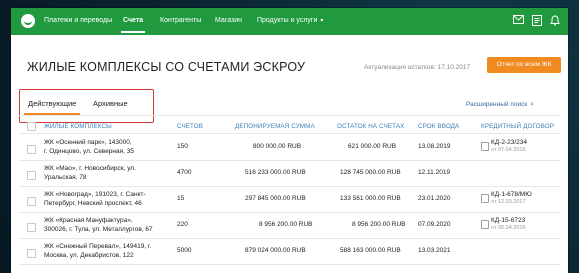 Image resolution: width=579 pixels, height=273 pixels. I want to click on deposit-amount: 297 845 000.00 RUB, so click(275, 198).